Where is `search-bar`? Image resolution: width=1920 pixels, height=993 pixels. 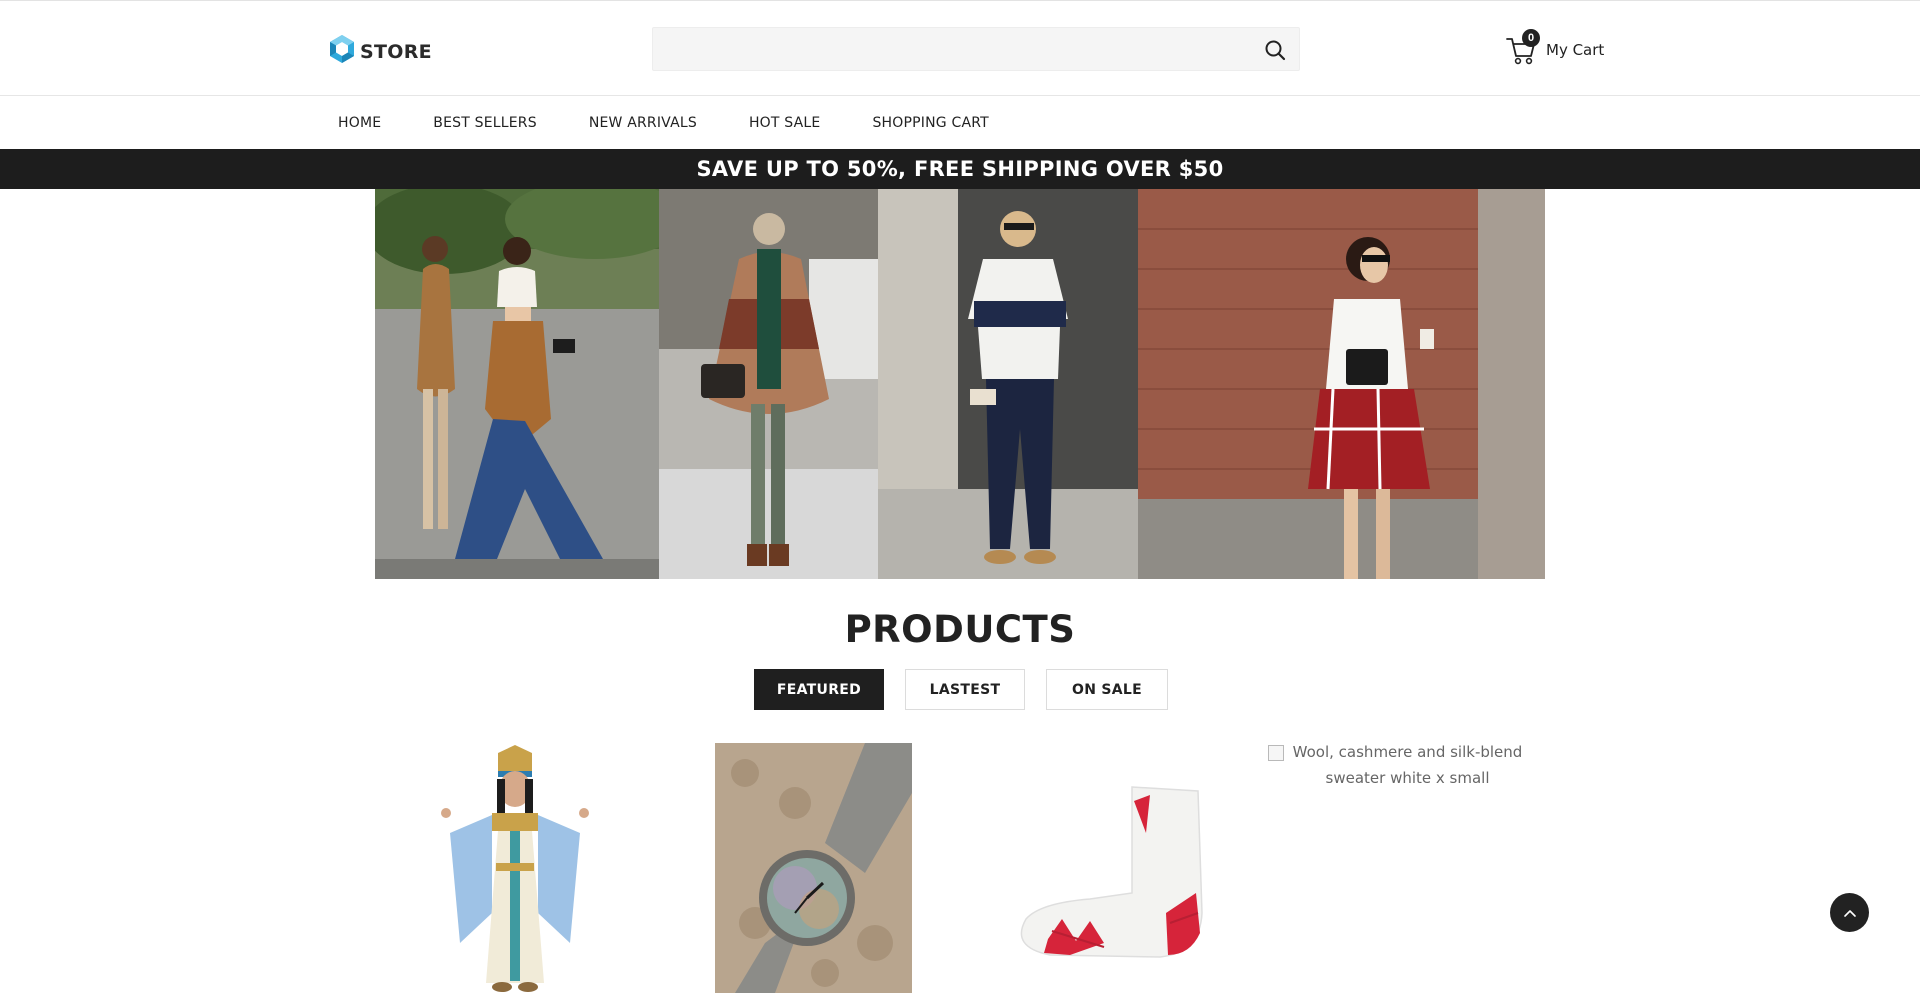
search-bar is located at coordinates (976, 49).